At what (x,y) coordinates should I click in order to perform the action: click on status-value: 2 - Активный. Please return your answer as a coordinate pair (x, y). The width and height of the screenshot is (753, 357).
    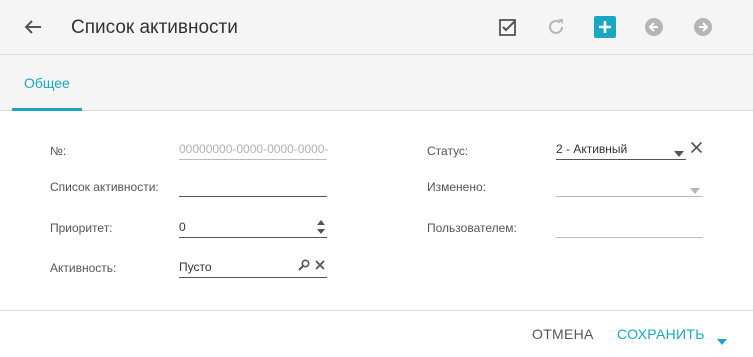
    Looking at the image, I should click on (592, 149).